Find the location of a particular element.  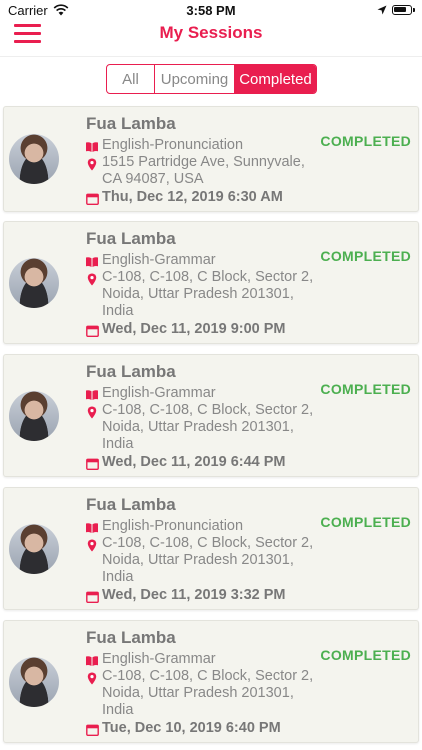

session-date: Thu, Dec 12, 2019 6:30 AM is located at coordinates (192, 197).